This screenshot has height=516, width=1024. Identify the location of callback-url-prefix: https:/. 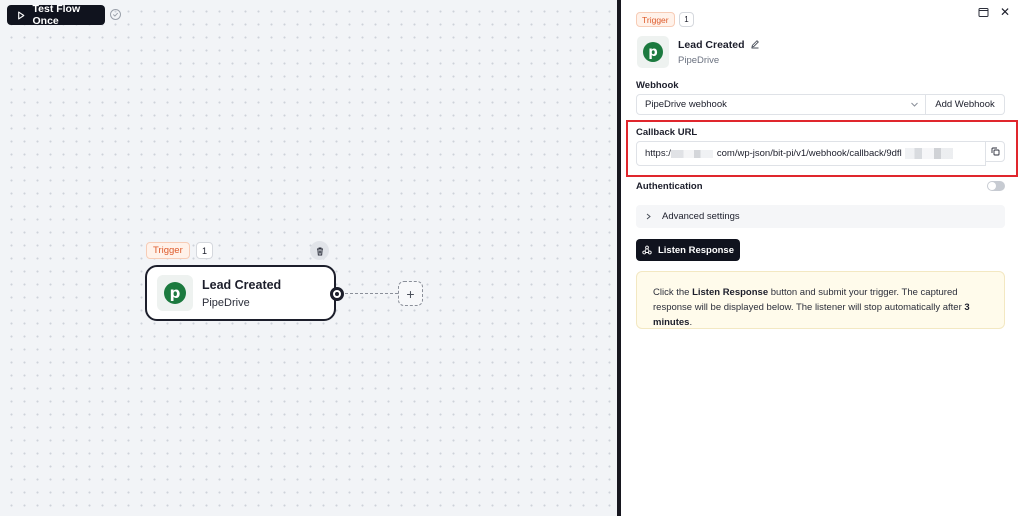
(658, 153).